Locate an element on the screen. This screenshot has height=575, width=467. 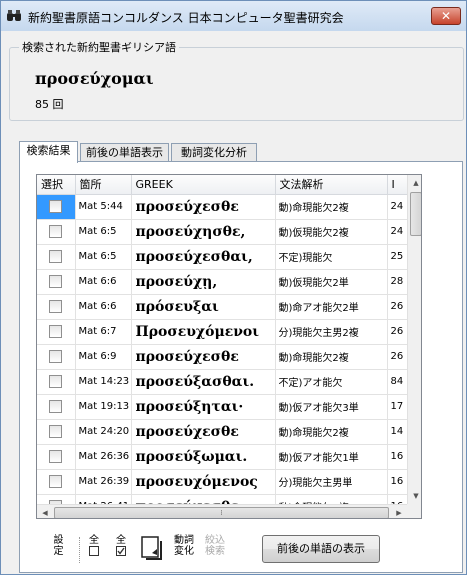
table-row: Mat 26:39 προσευχόμενος 分)現能欠主男単 16 is located at coordinates (222, 482).